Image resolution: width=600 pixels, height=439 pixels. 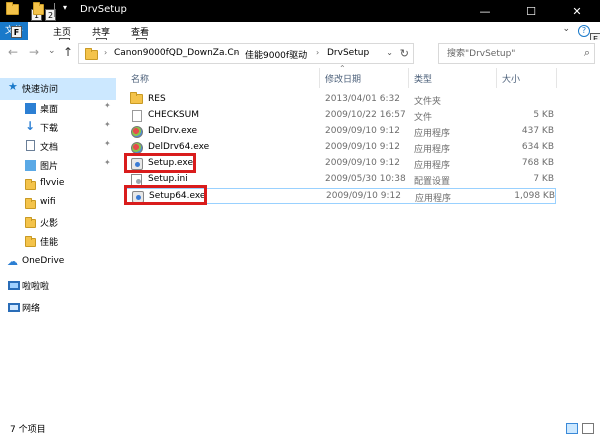 I want to click on onedrive-icon: ☁, so click(x=12, y=261).